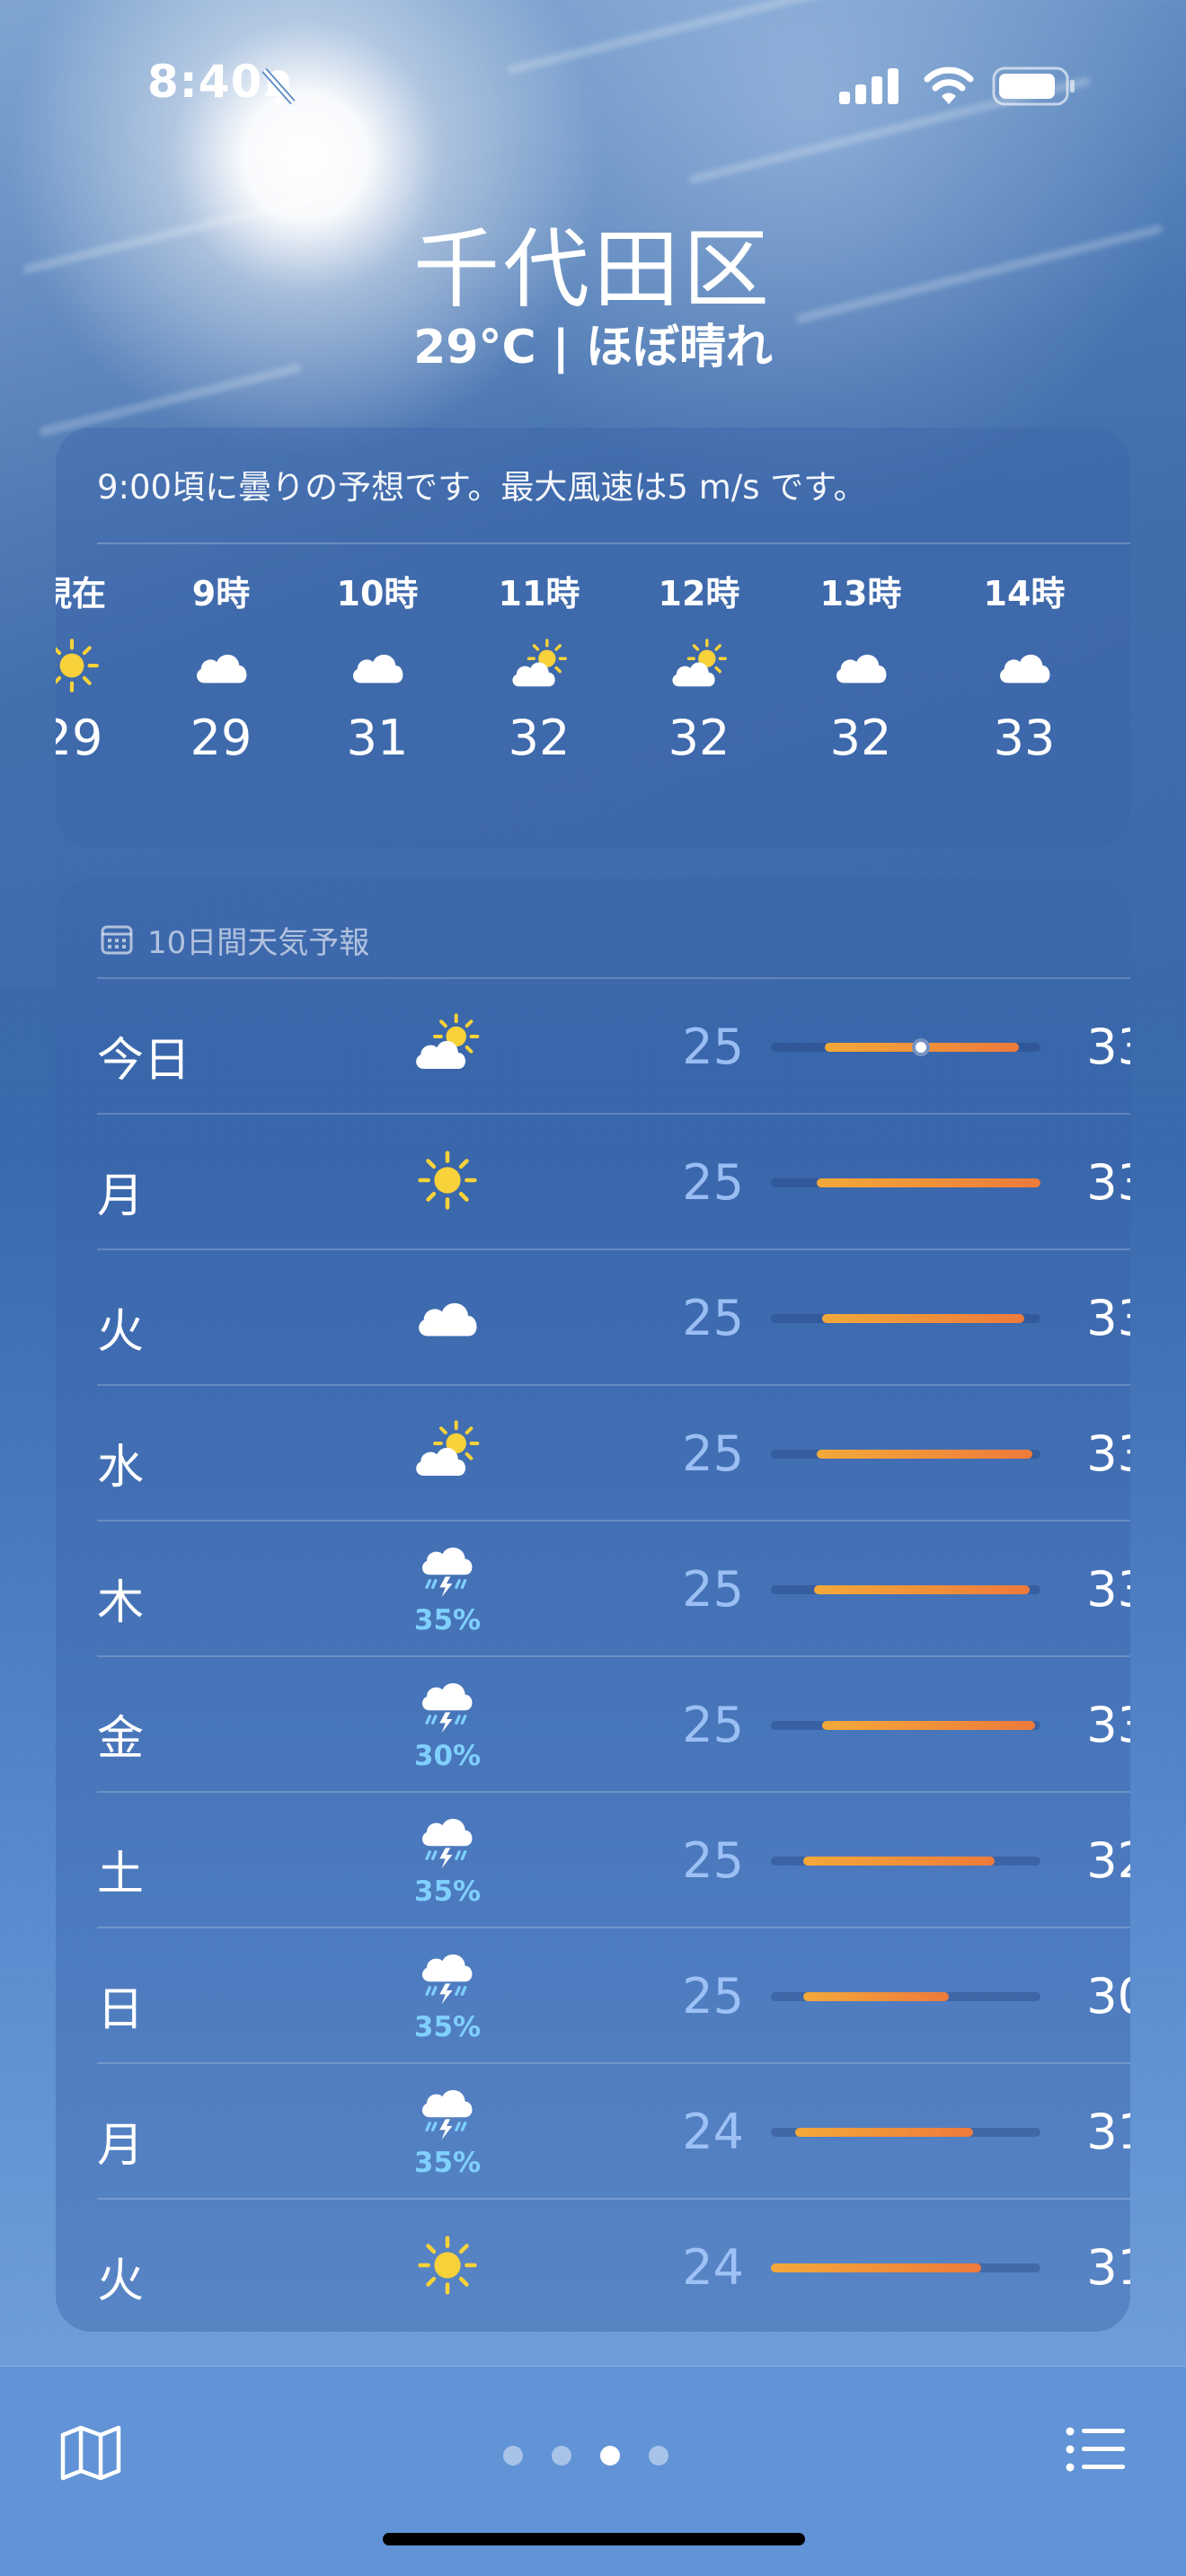  I want to click on hour-label: 13時, so click(860, 593).